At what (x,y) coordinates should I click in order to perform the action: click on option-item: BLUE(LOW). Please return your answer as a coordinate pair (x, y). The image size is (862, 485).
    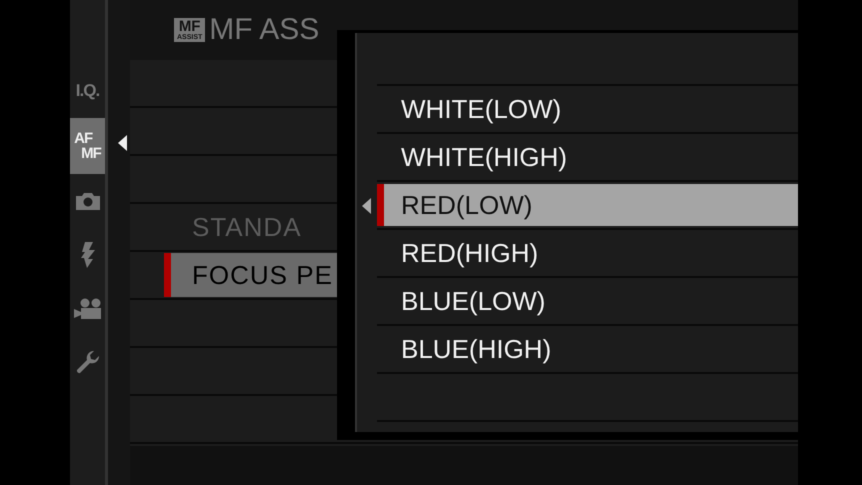
    Looking at the image, I should click on (587, 301).